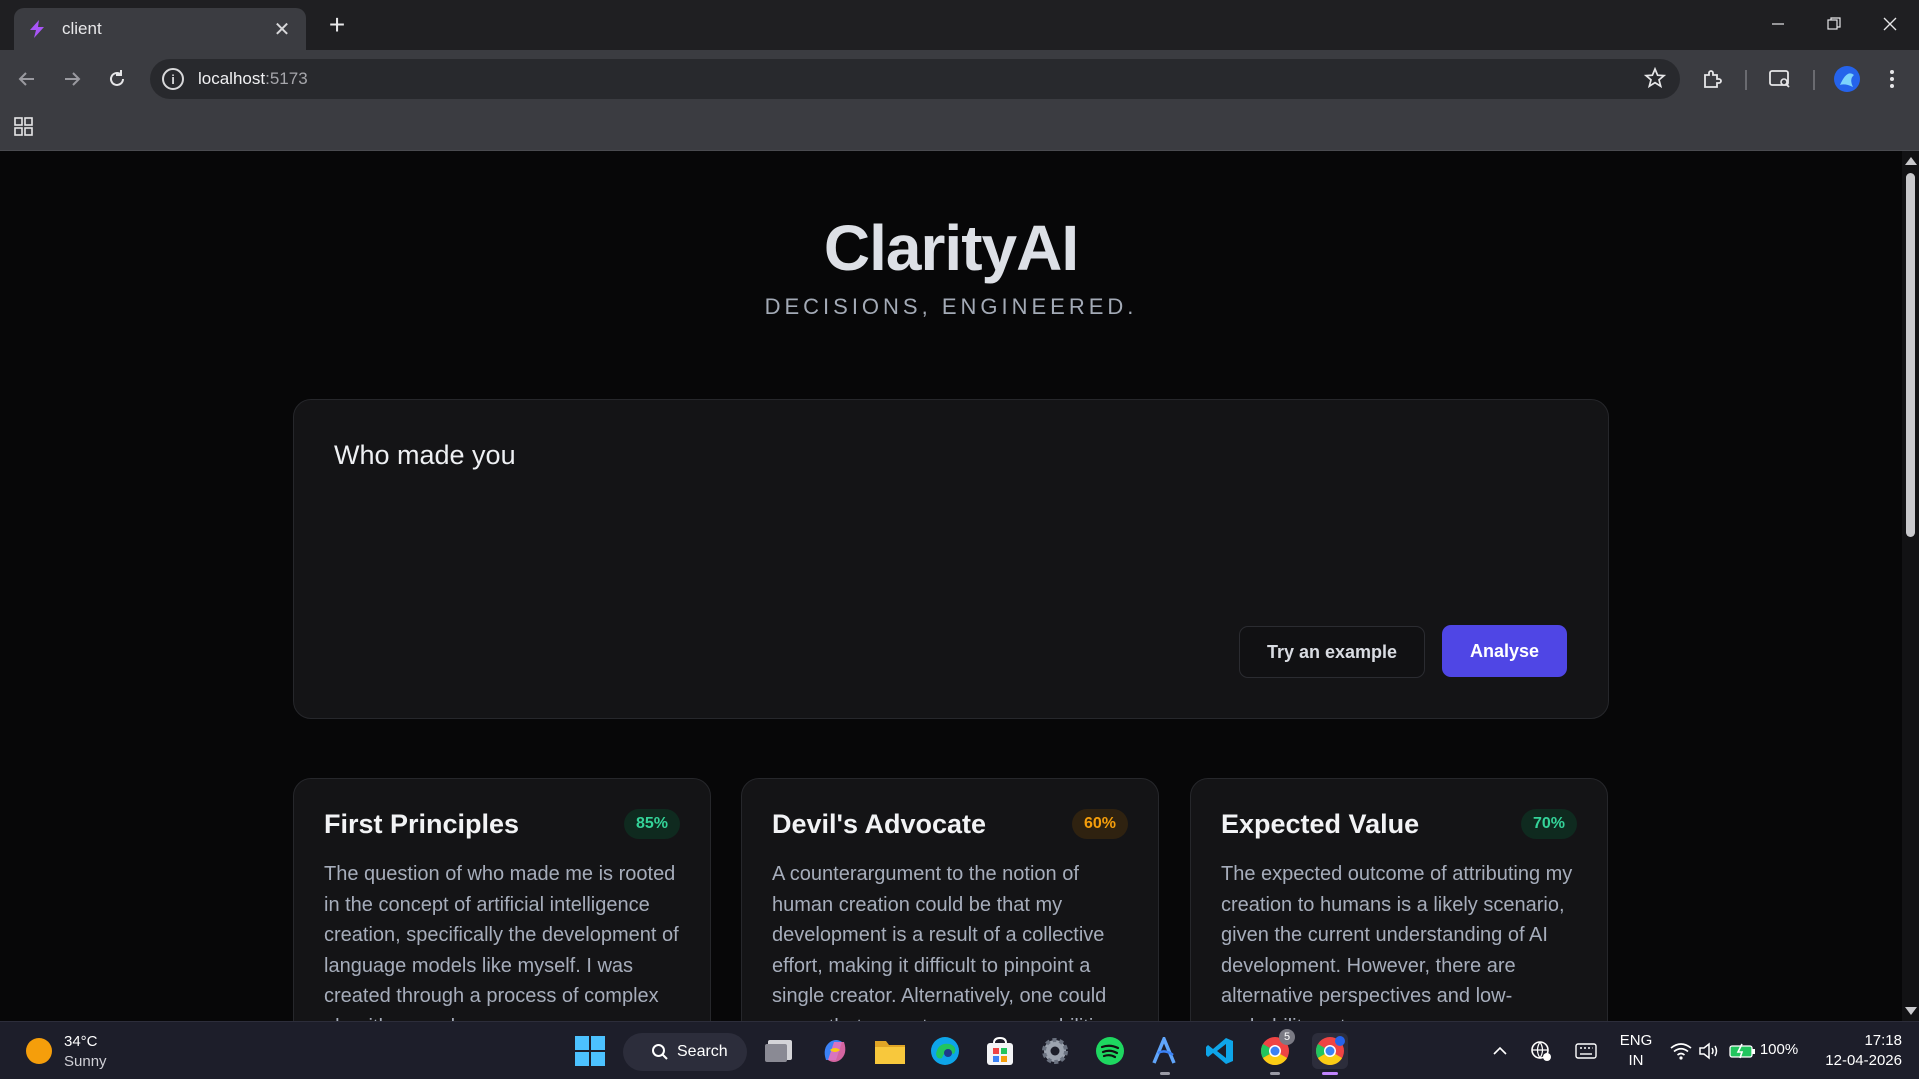 This screenshot has width=1919, height=1079. I want to click on notification-badge: 5, so click(1287, 1037).